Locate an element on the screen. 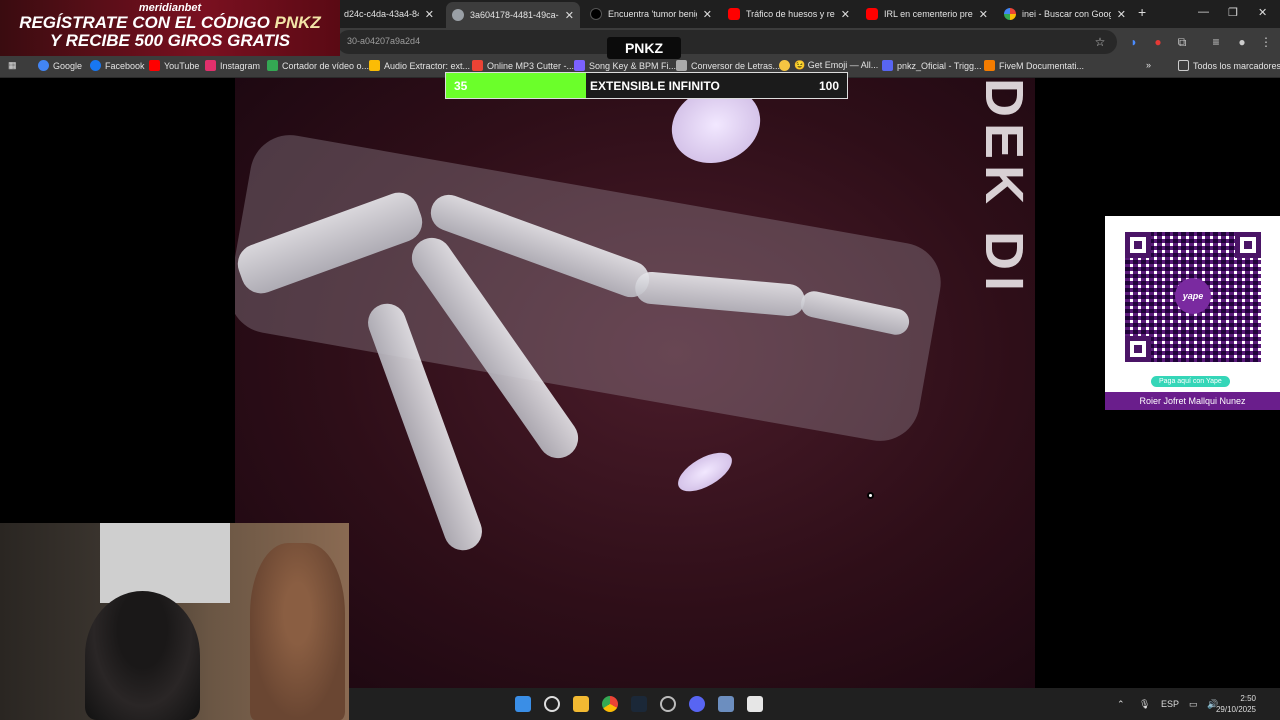 The width and height of the screenshot is (1280, 720). restore-icon: ❐ is located at coordinates (1233, 12).